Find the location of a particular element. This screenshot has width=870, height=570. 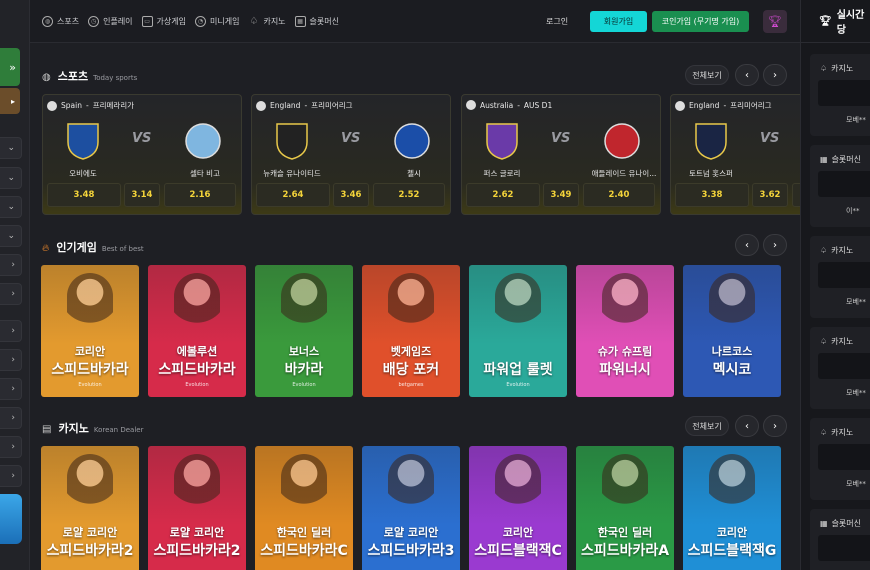

spade-icon: ♤ is located at coordinates (824, 341).